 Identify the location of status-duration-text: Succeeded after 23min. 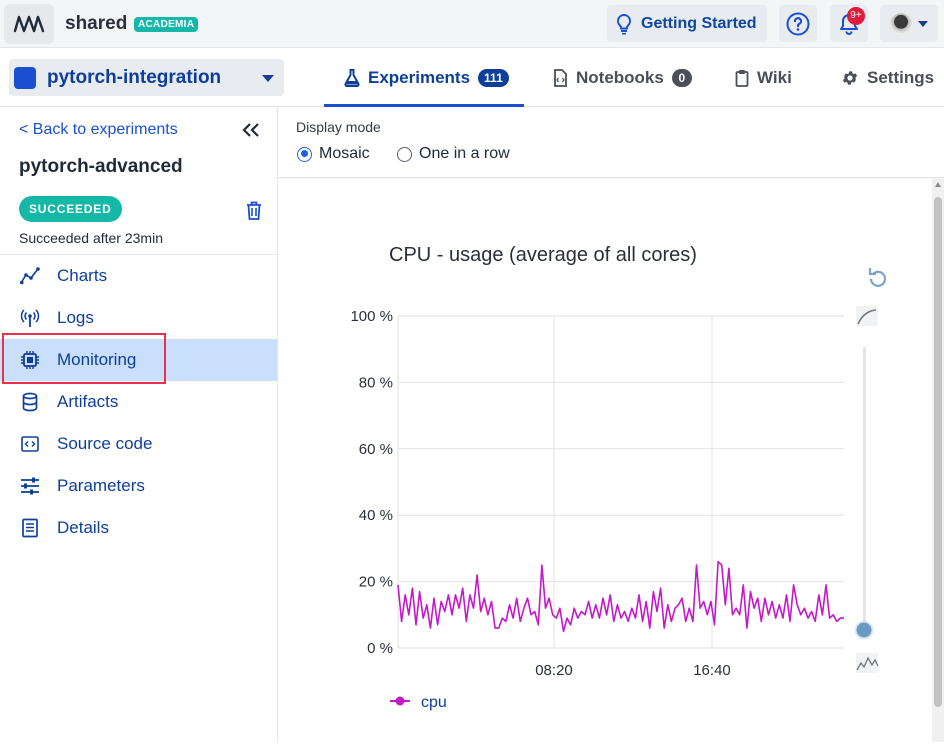
(91, 238).